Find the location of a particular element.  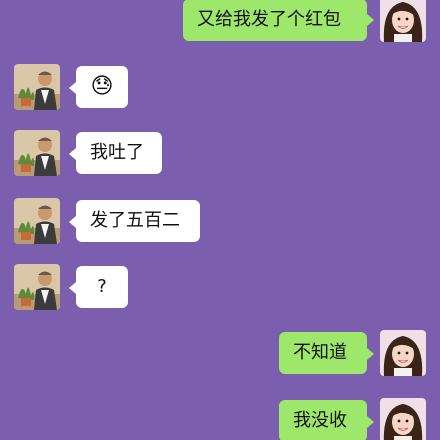

message-bubble: ? is located at coordinates (102, 287).